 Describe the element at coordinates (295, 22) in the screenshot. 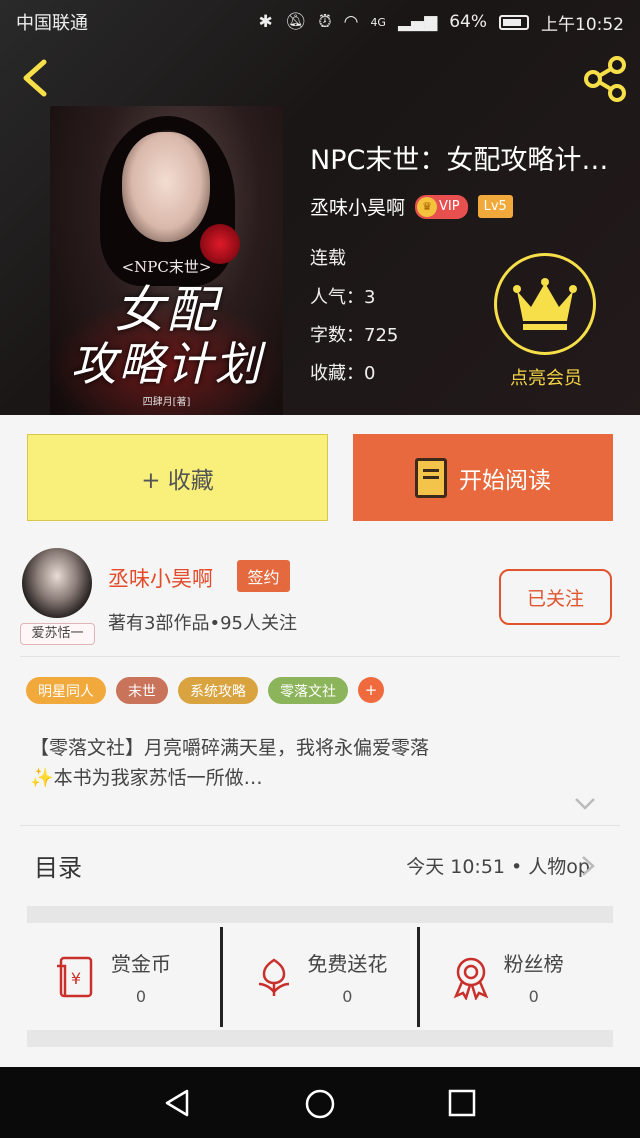

I see `mute-icon: 🔕︎` at that location.